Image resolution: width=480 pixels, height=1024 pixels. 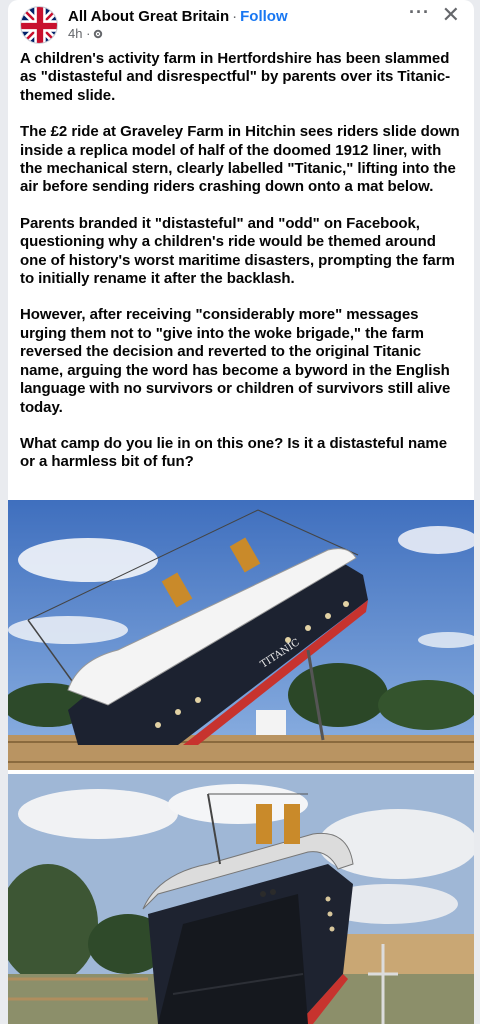 I want to click on page-name-line: All About Great Britain · Follow, so click(x=178, y=16).